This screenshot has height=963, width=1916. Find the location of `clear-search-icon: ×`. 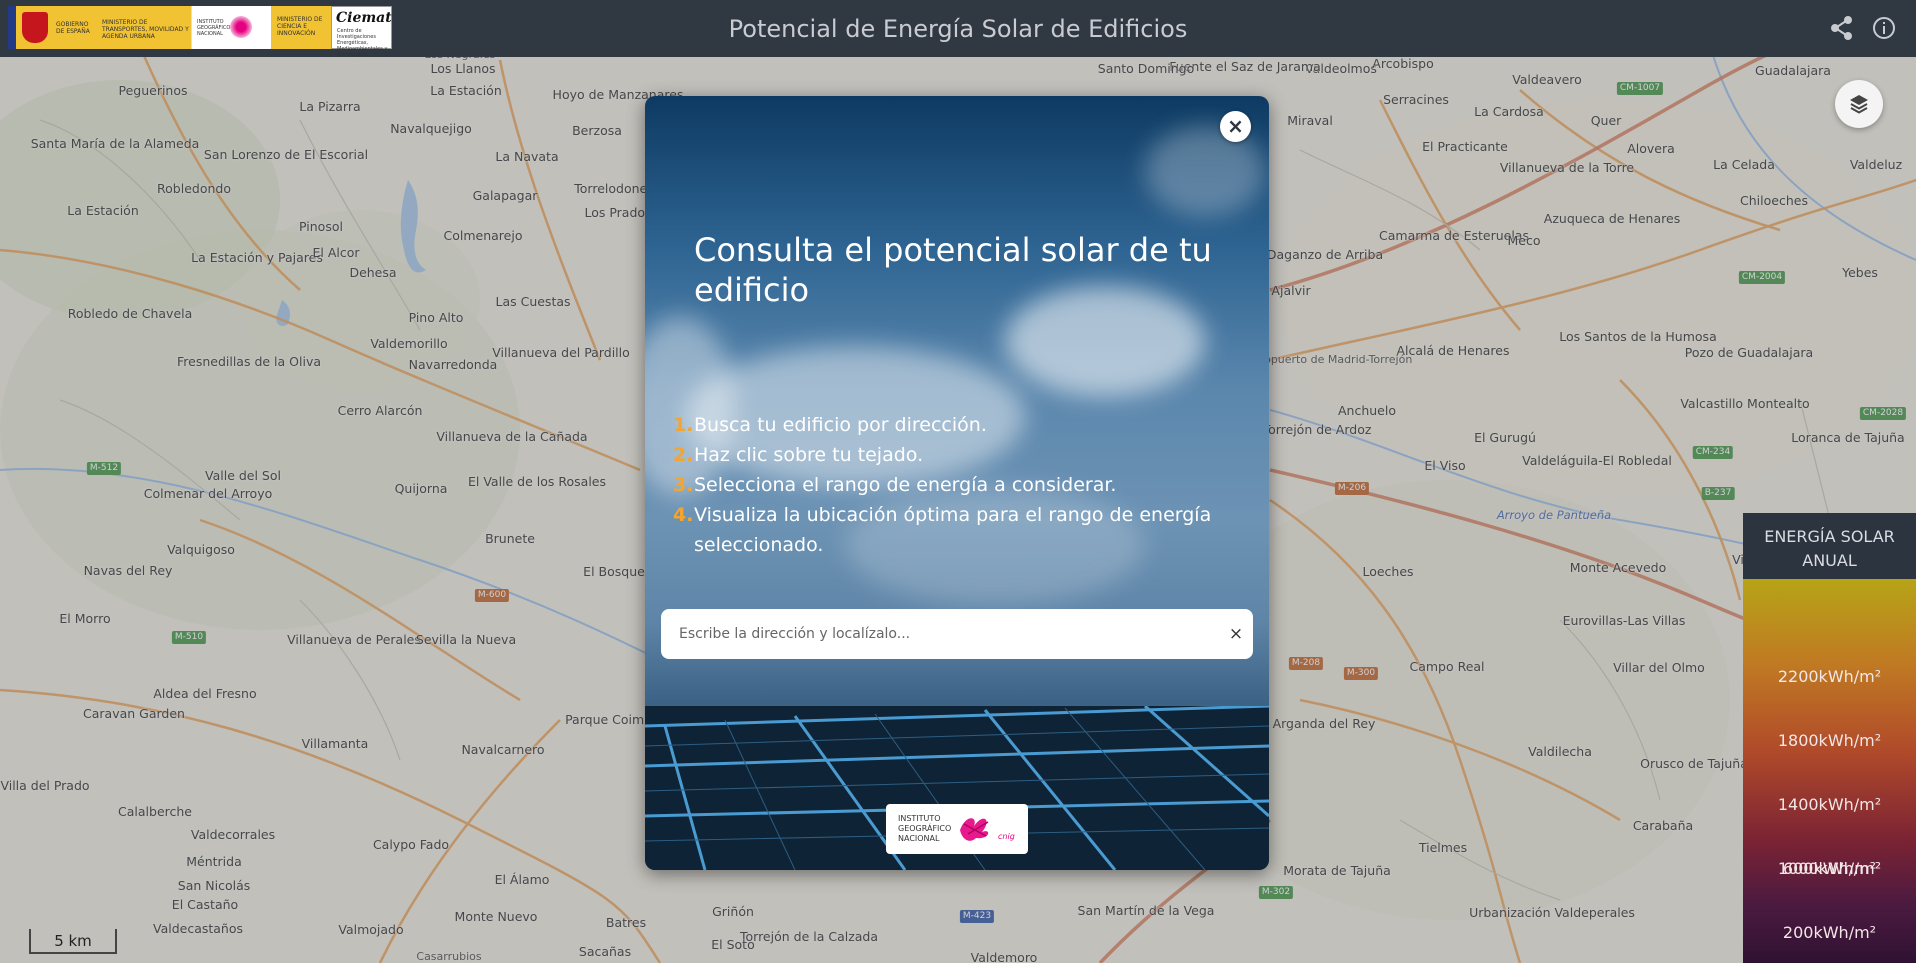

clear-search-icon: × is located at coordinates (1236, 634).